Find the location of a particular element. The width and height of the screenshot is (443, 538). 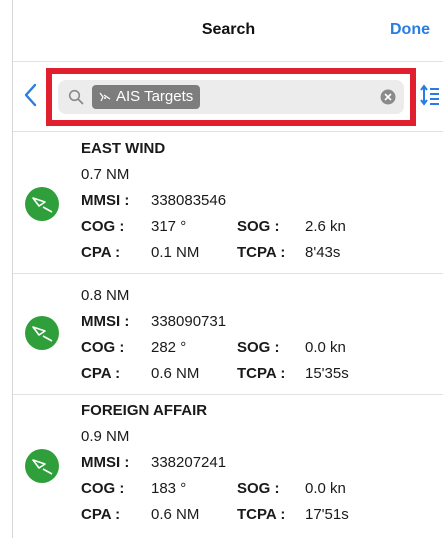

target-distance: 0.7 NM is located at coordinates (105, 174).